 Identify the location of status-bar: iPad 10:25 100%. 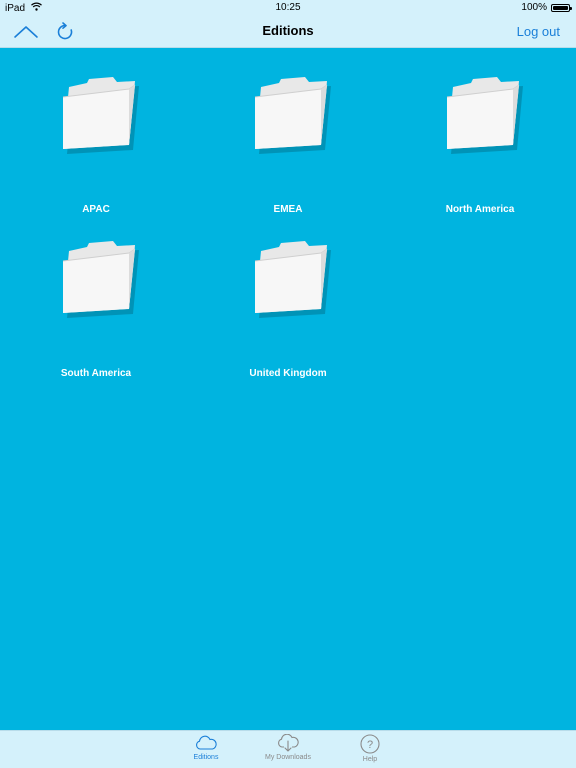
(288, 8).